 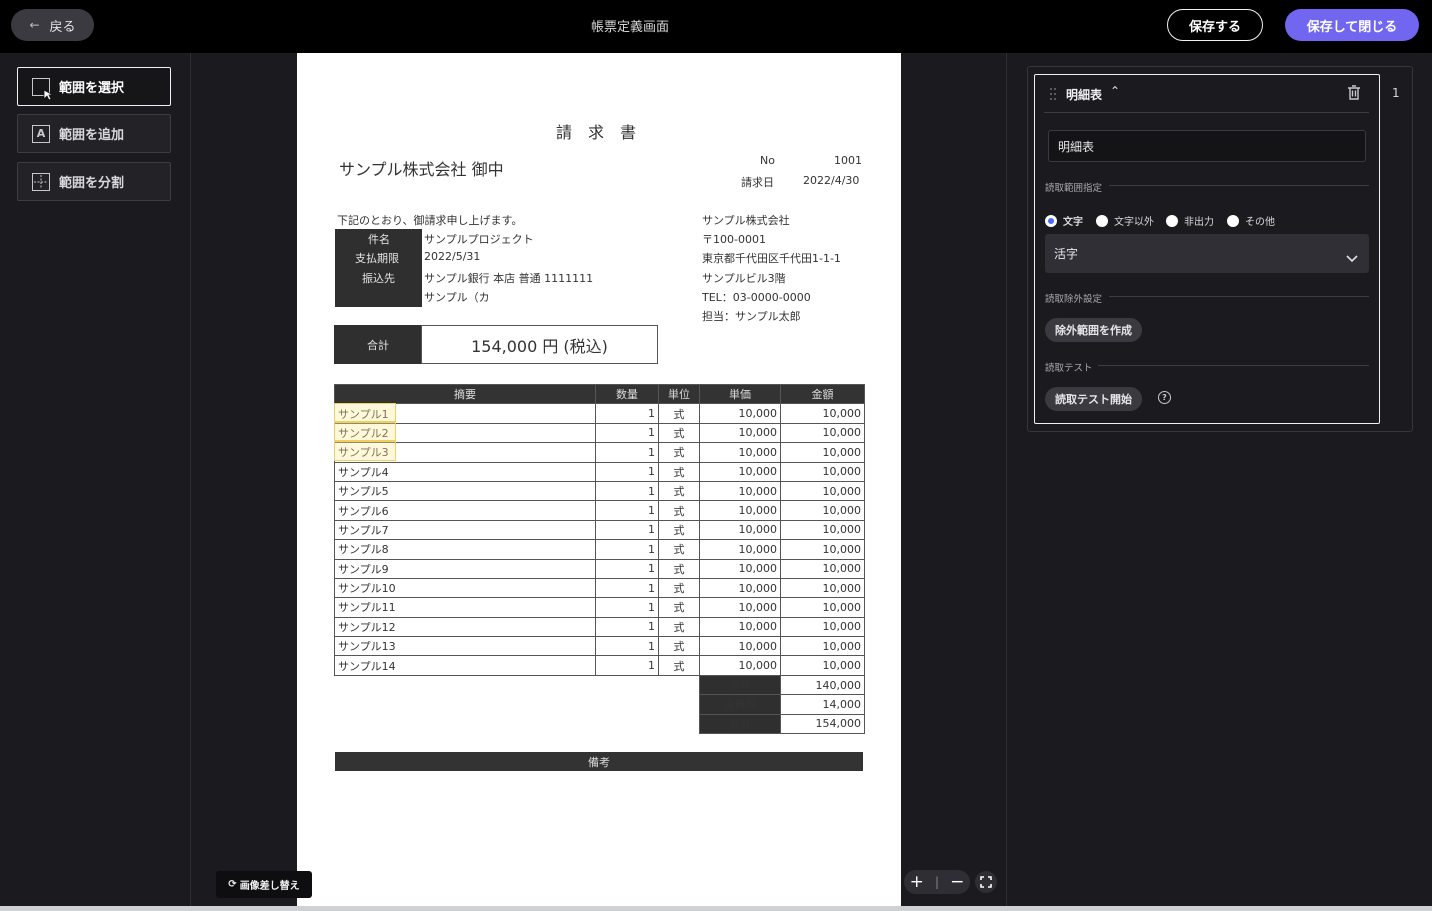 What do you see at coordinates (452, 256) in the screenshot?
I see `info-value: 2022/5/31` at bounding box center [452, 256].